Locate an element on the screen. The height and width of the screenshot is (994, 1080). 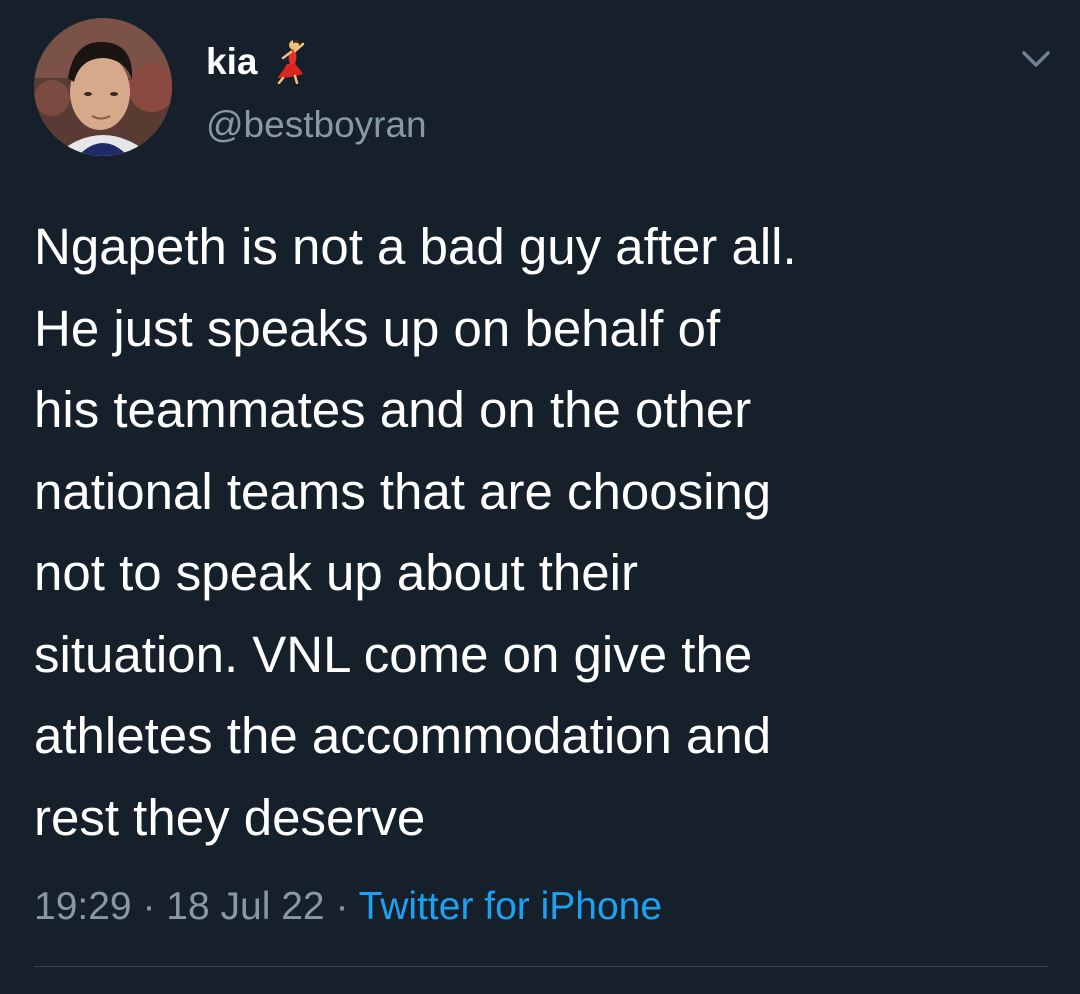
chevron-down-icon is located at coordinates (1036, 59).